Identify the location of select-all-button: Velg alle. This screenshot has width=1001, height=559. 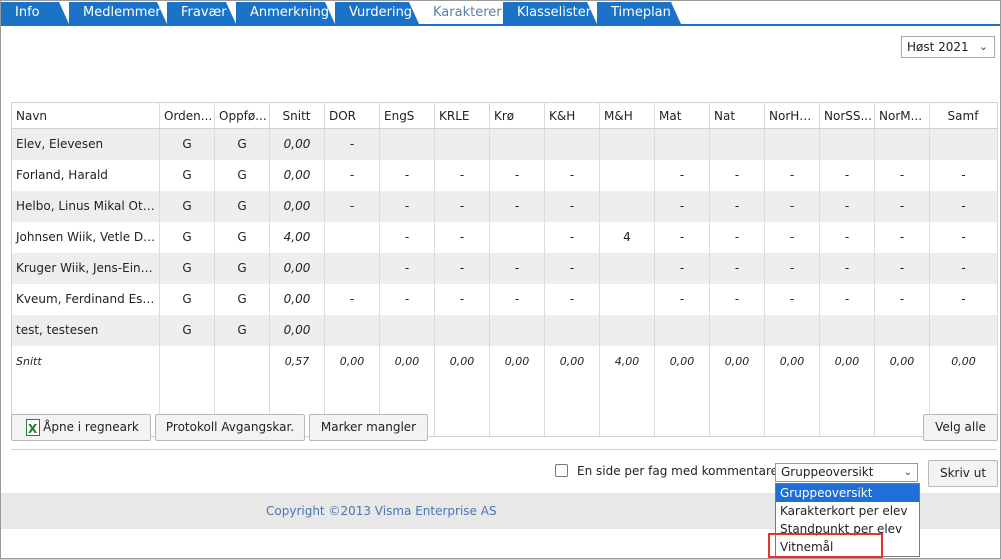
(960, 427).